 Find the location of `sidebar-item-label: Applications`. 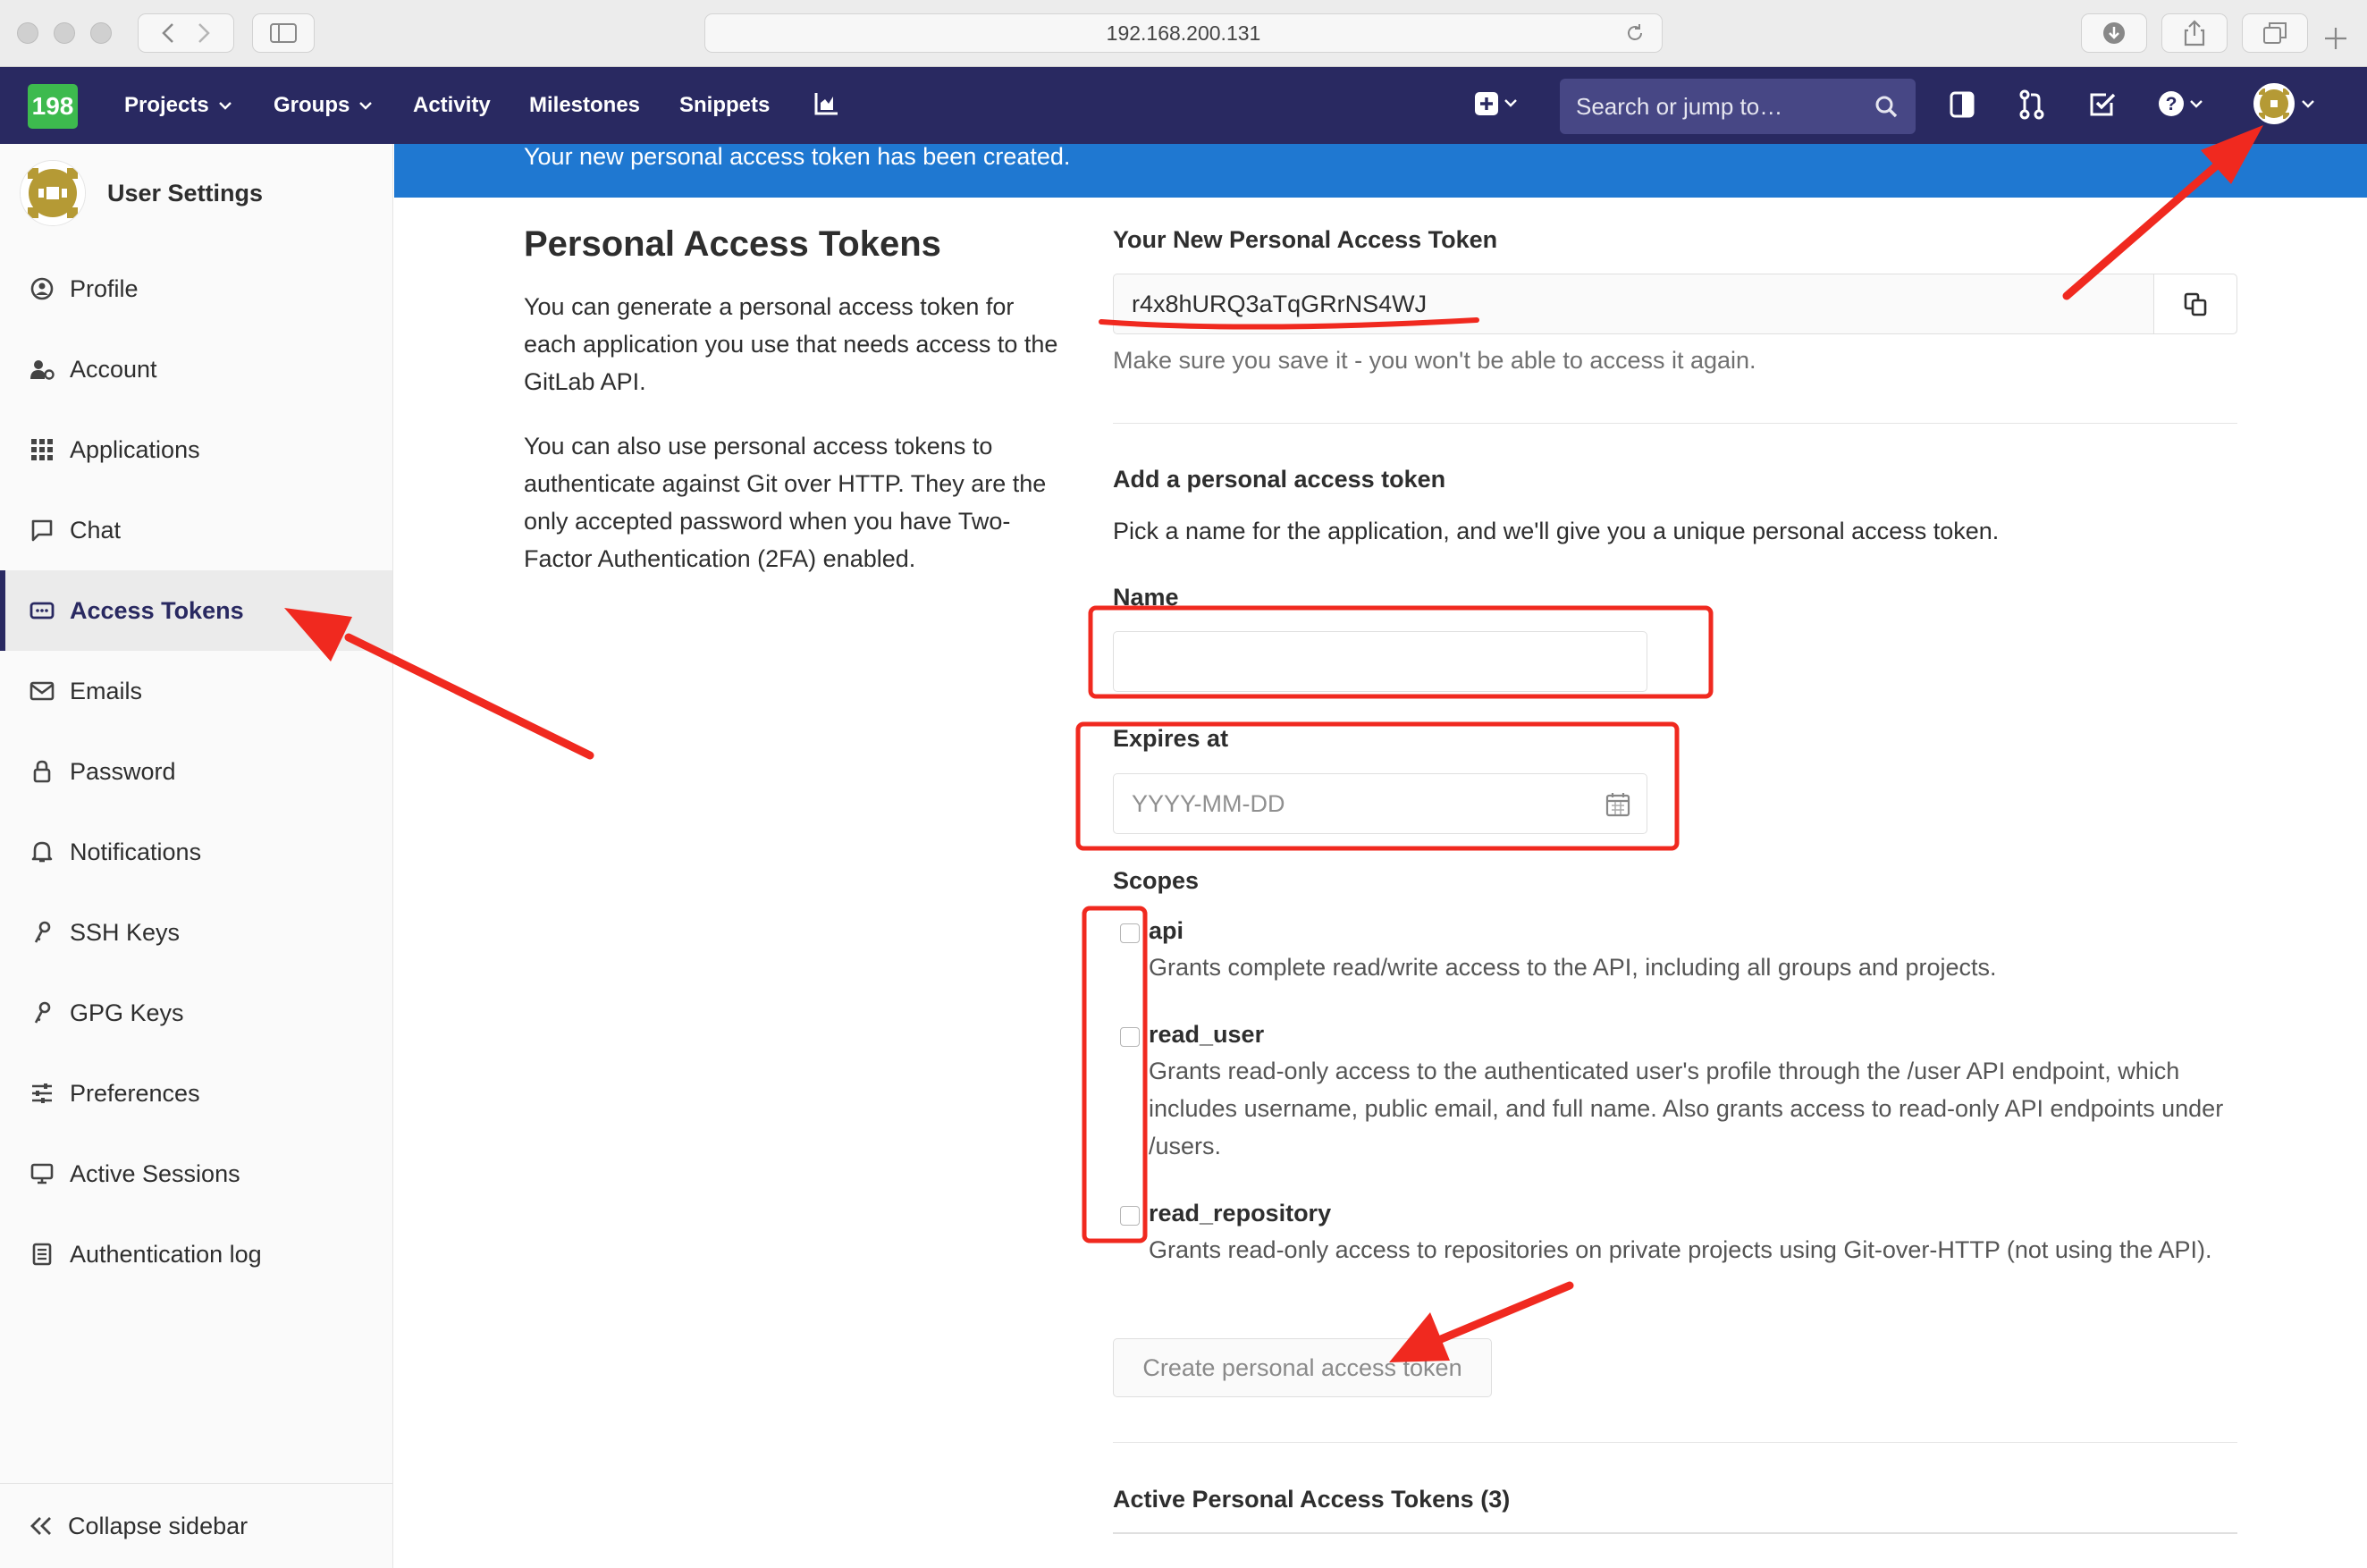

sidebar-item-label: Applications is located at coordinates (135, 449).